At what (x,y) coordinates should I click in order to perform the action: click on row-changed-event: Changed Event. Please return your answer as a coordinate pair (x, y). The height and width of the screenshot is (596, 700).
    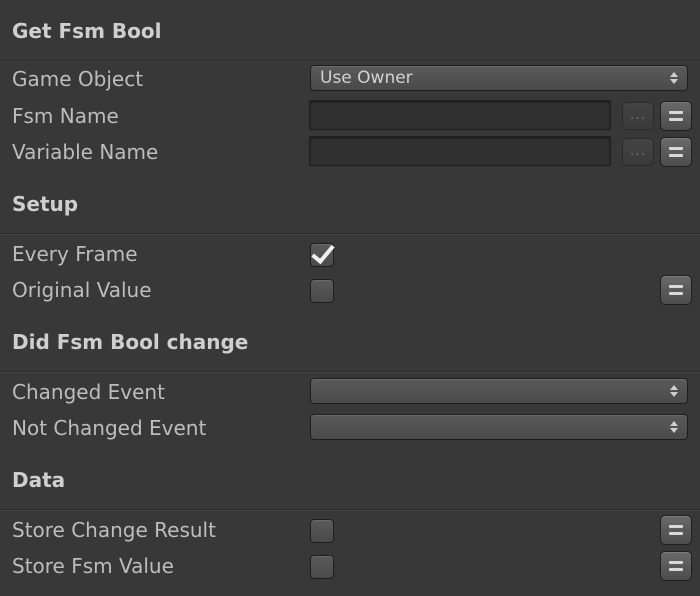
    Looking at the image, I should click on (350, 394).